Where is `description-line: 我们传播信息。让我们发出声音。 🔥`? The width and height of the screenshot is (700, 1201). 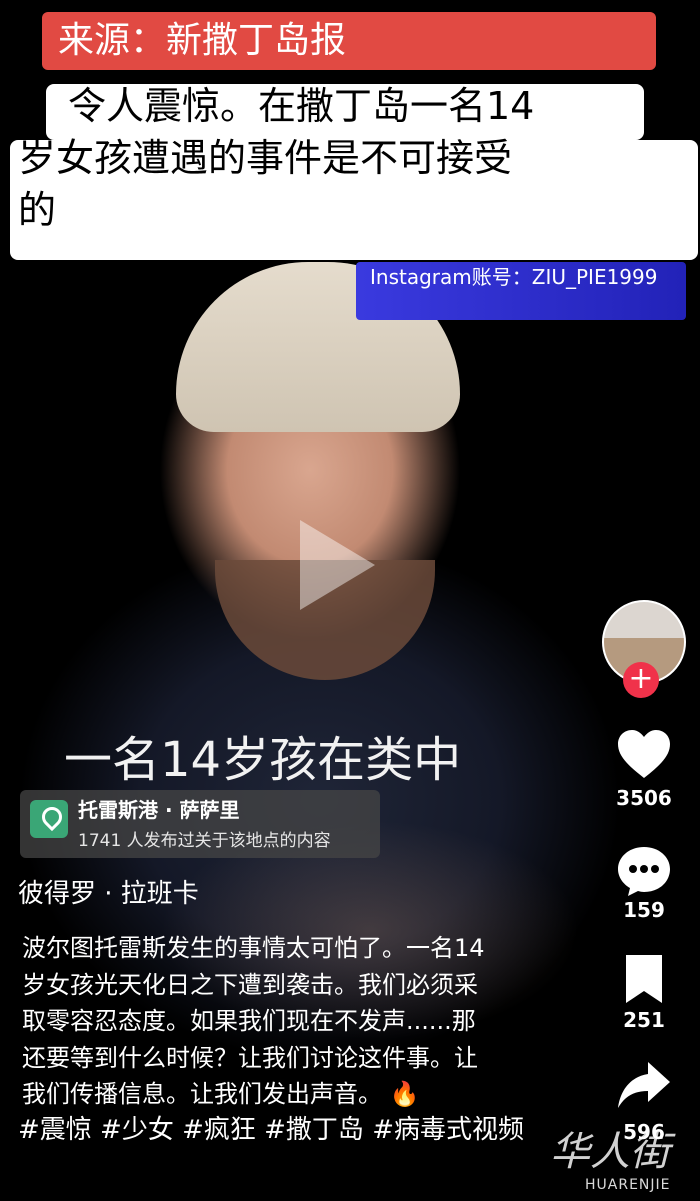
description-line: 我们传播信息。让我们发出声音。 🔥 is located at coordinates (292, 1094).